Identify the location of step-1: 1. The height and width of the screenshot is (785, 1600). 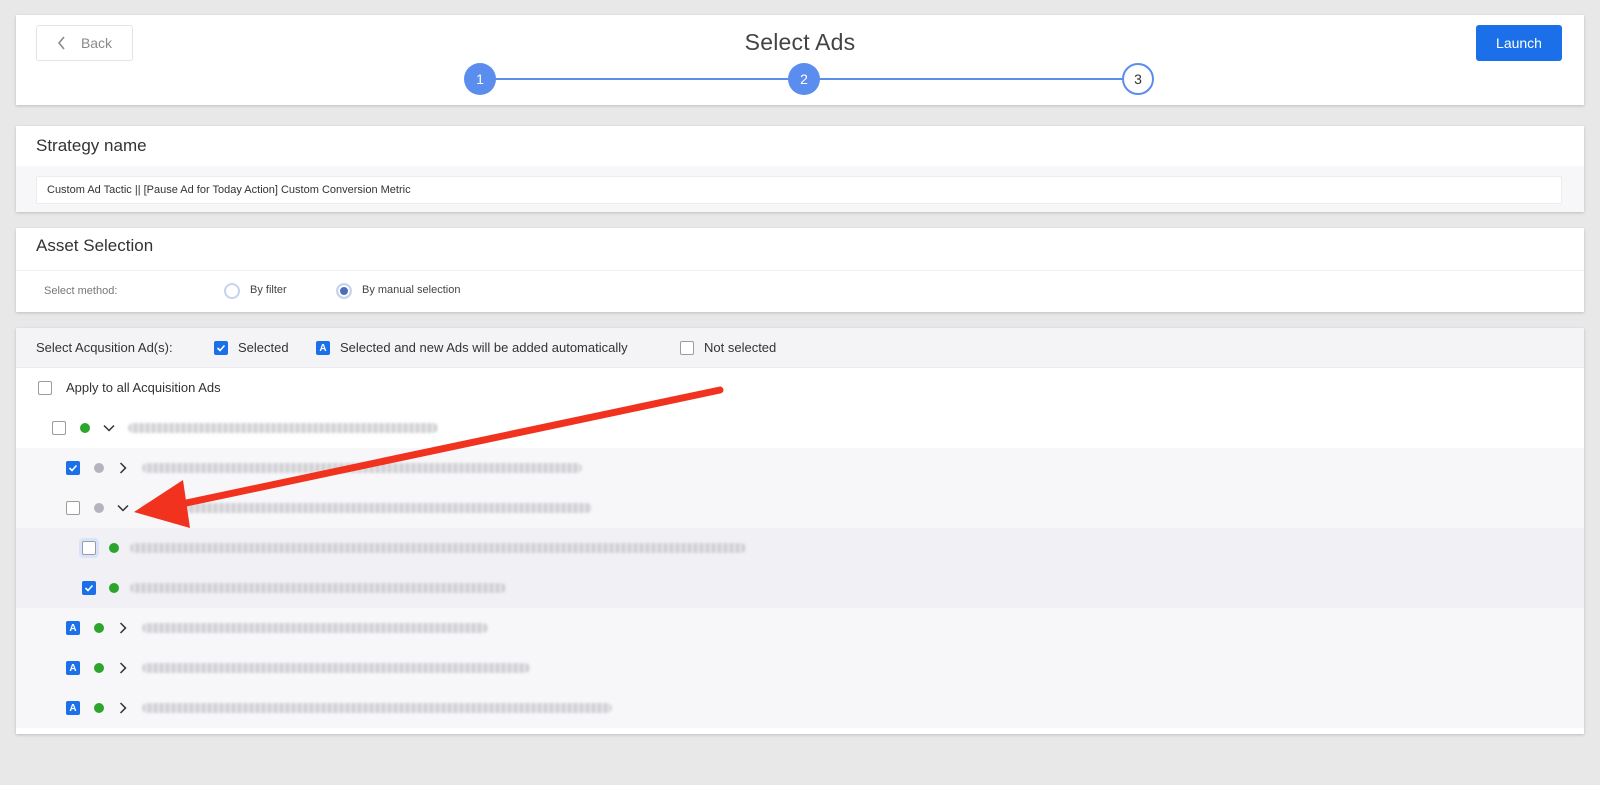
(480, 79).